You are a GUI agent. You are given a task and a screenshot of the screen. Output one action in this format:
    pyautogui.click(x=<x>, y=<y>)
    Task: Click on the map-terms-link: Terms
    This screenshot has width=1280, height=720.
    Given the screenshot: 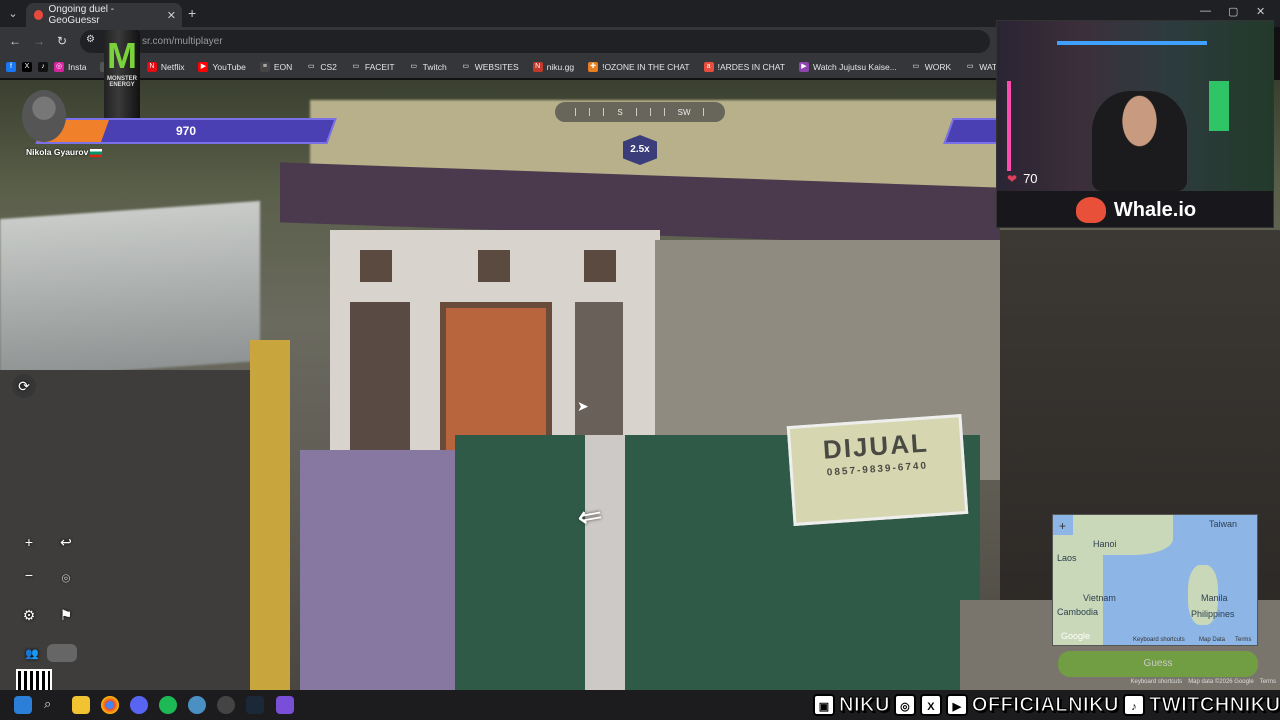 What is the action you would take?
    pyautogui.click(x=1243, y=640)
    